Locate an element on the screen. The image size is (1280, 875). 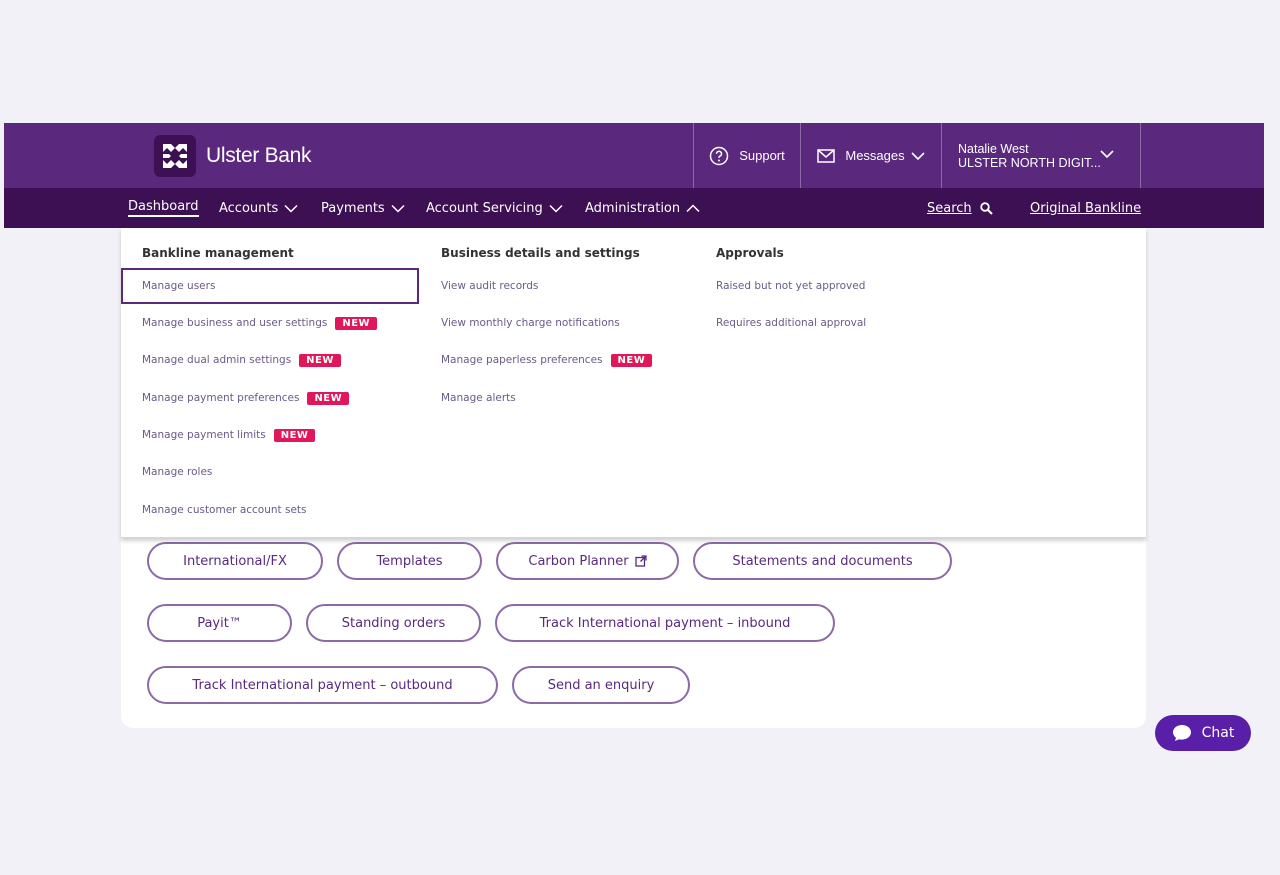
quick-link-send-enquiry: Send an enquiry is located at coordinates (601, 685).